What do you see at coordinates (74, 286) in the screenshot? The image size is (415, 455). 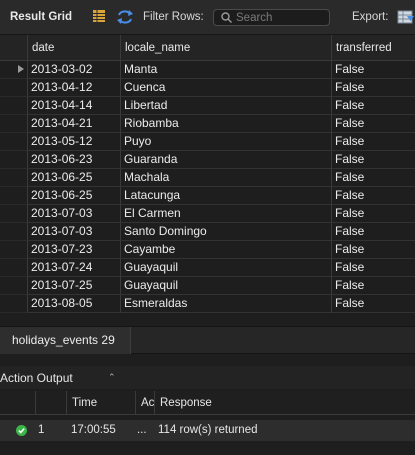 I see `cell-date: 2013-07-25` at bounding box center [74, 286].